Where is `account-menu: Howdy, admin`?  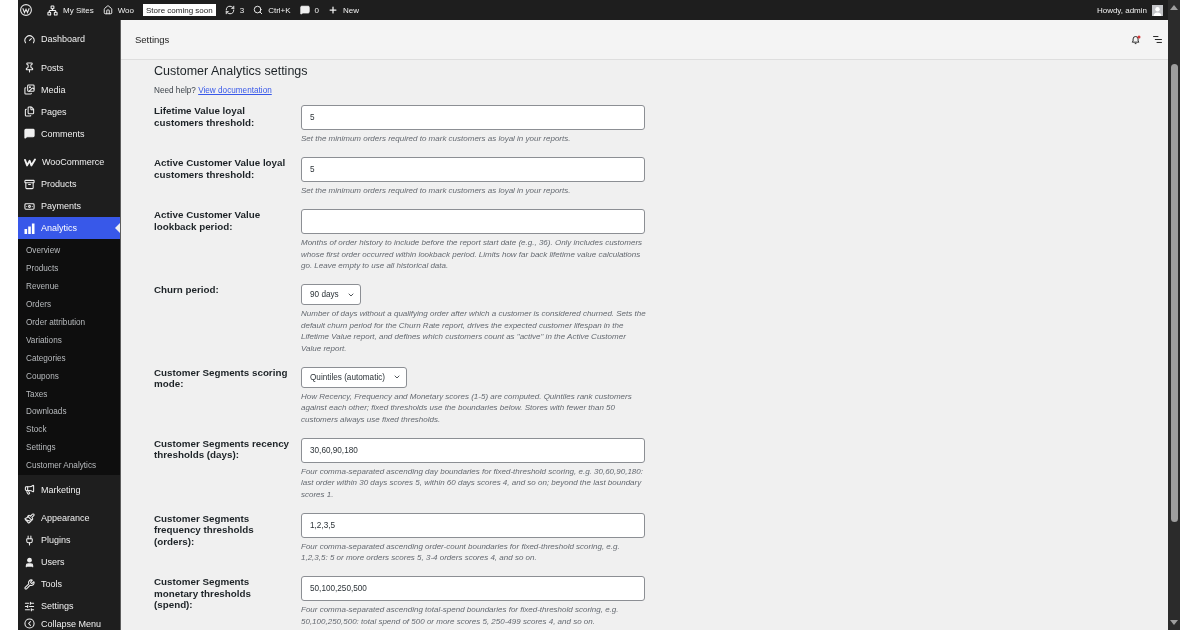
account-menu: Howdy, admin is located at coordinates (1129, 10).